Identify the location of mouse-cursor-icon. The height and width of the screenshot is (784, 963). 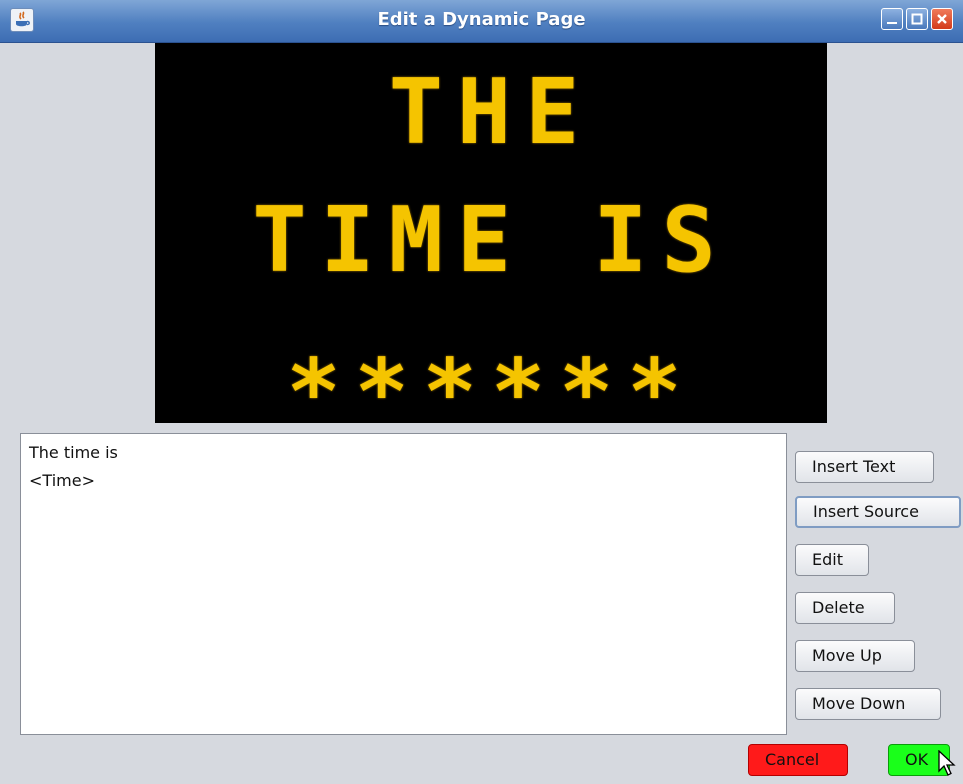
(947, 763).